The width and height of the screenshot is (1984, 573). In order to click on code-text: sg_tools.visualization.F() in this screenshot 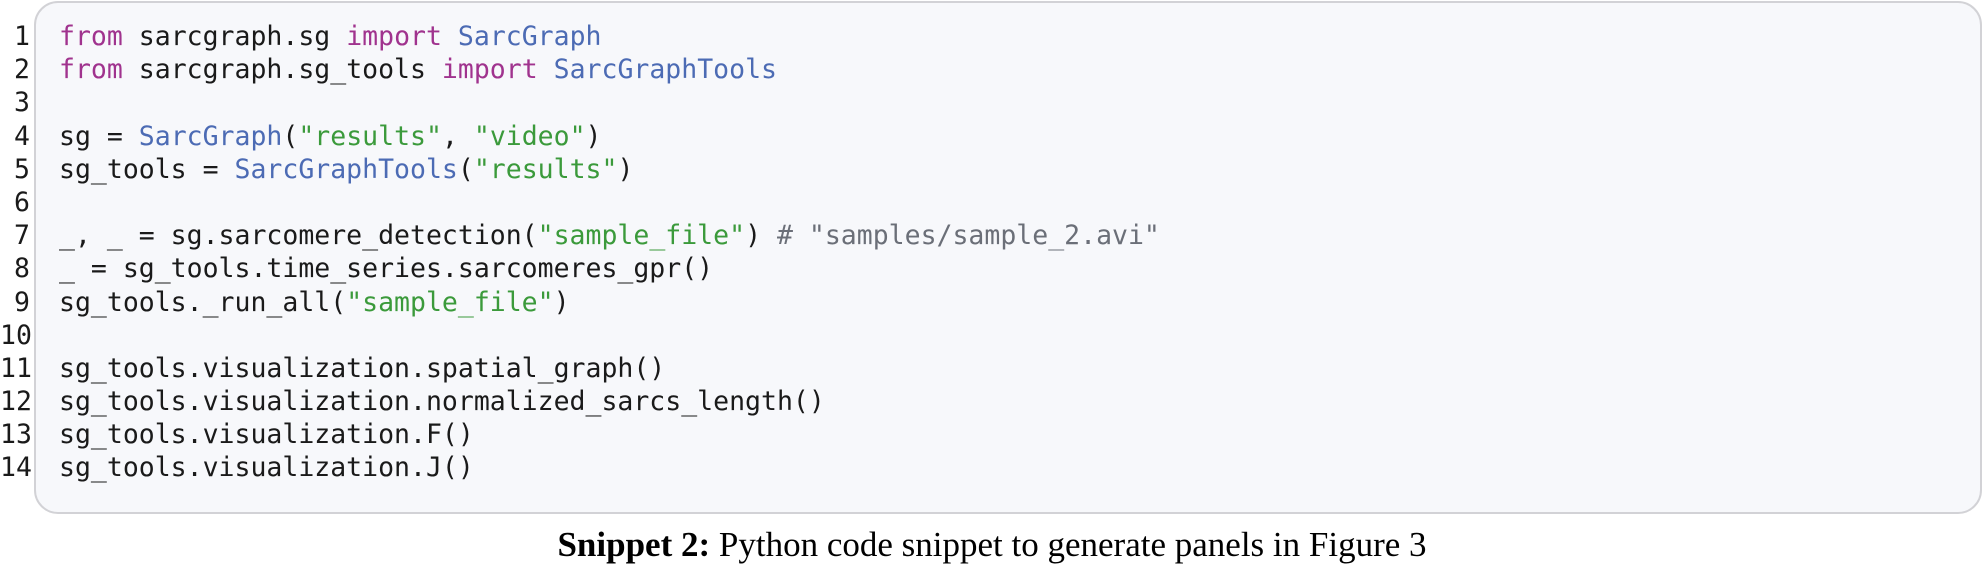, I will do `click(266, 434)`.